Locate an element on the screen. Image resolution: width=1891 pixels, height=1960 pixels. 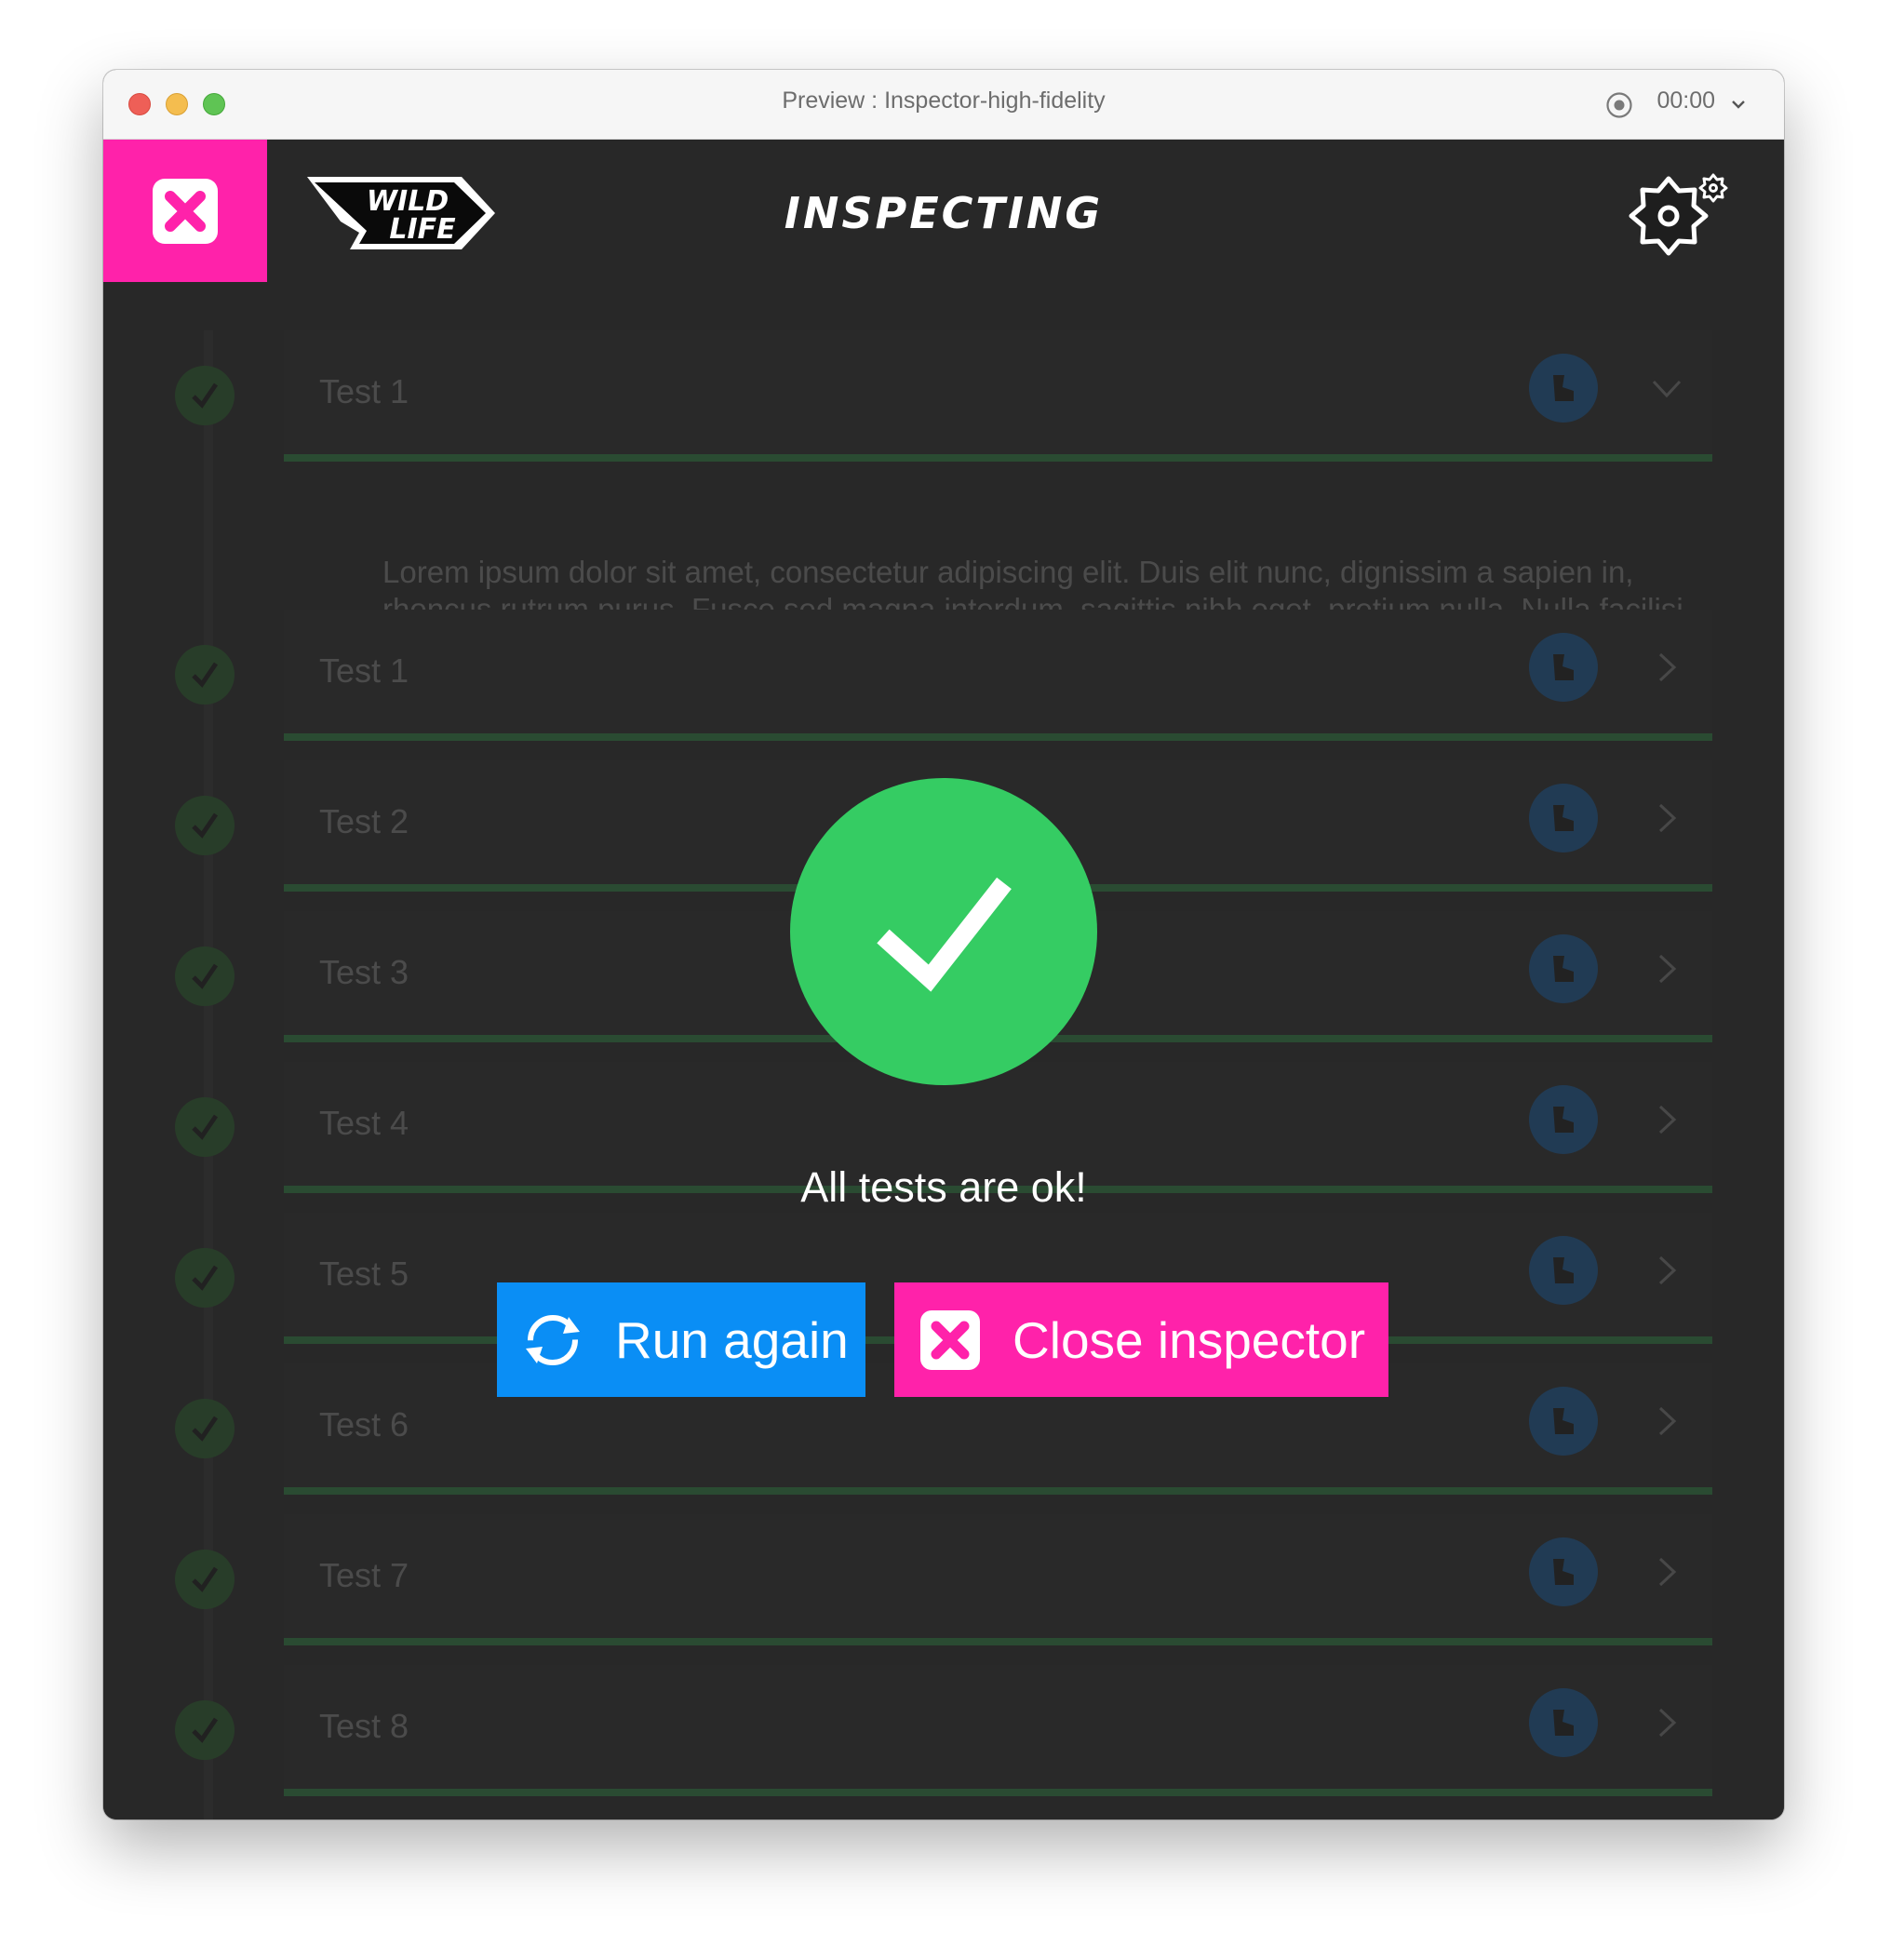
run-again-button: Run again is located at coordinates (681, 1339).